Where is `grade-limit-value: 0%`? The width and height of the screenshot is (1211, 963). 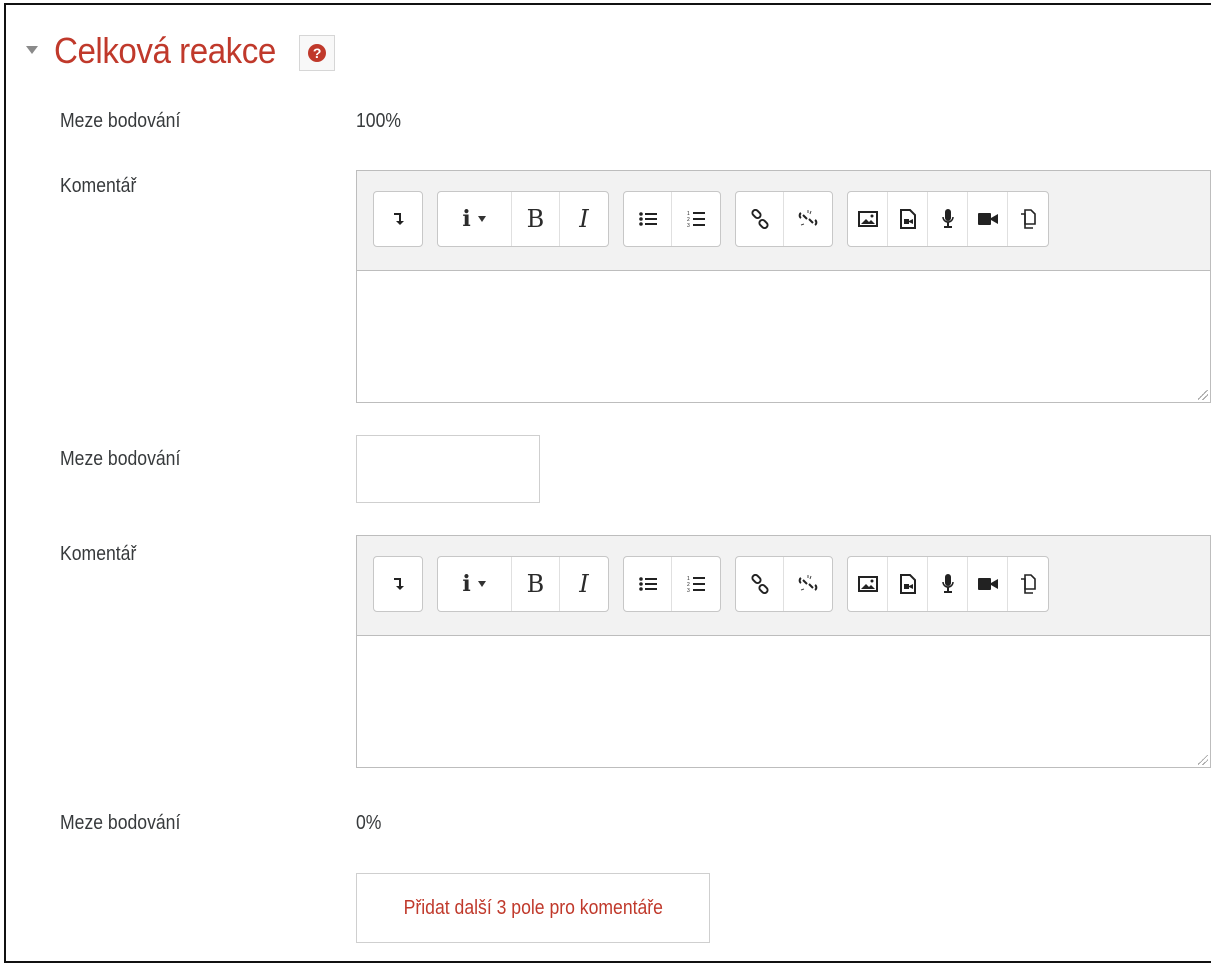 grade-limit-value: 0% is located at coordinates (369, 823).